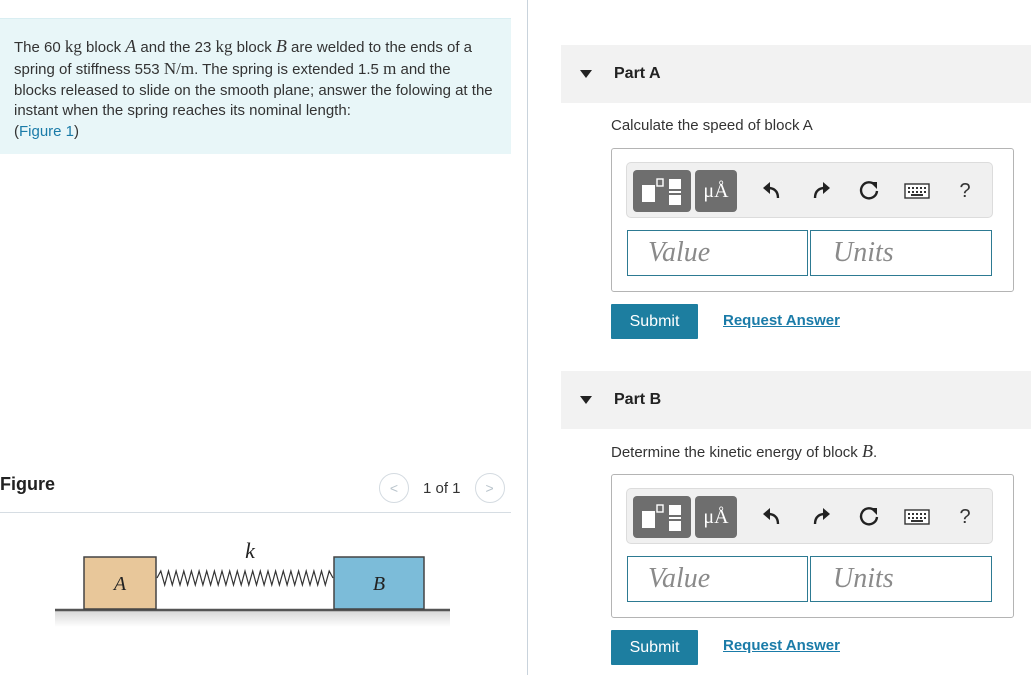  I want to click on figure-rule, so click(255, 512).